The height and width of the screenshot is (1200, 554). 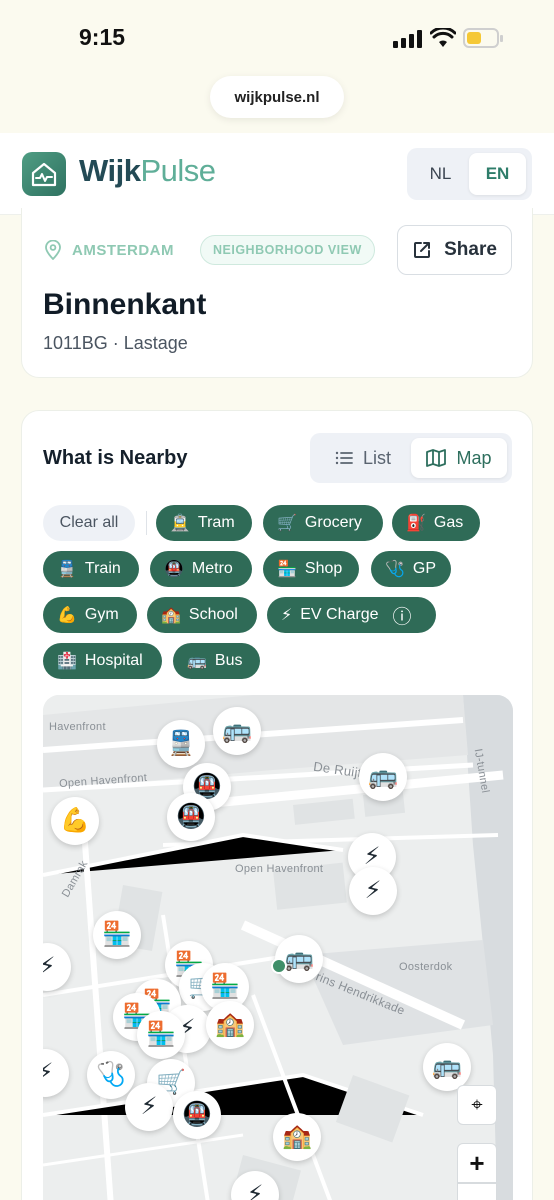 I want to click on chip-label: Metro, so click(x=212, y=568).